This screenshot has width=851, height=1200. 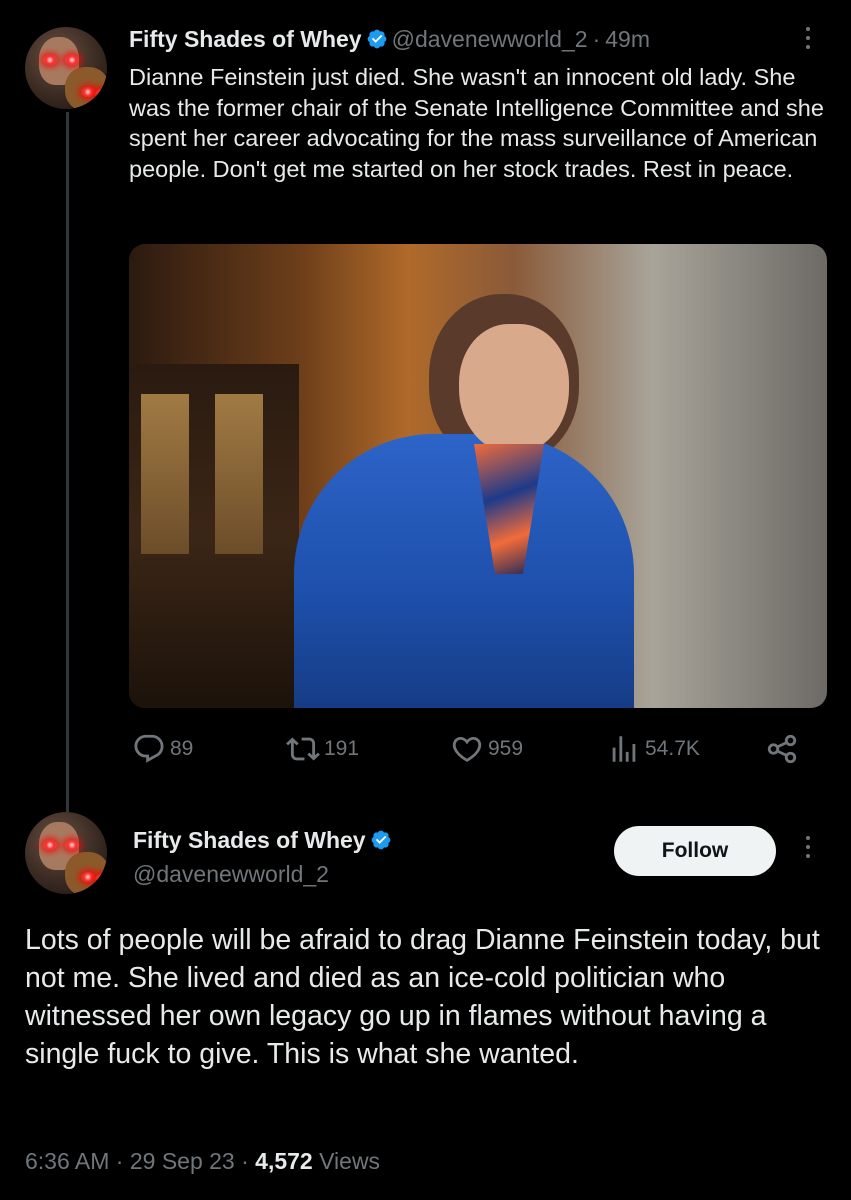 I want to click on share-icon, so click(x=782, y=749).